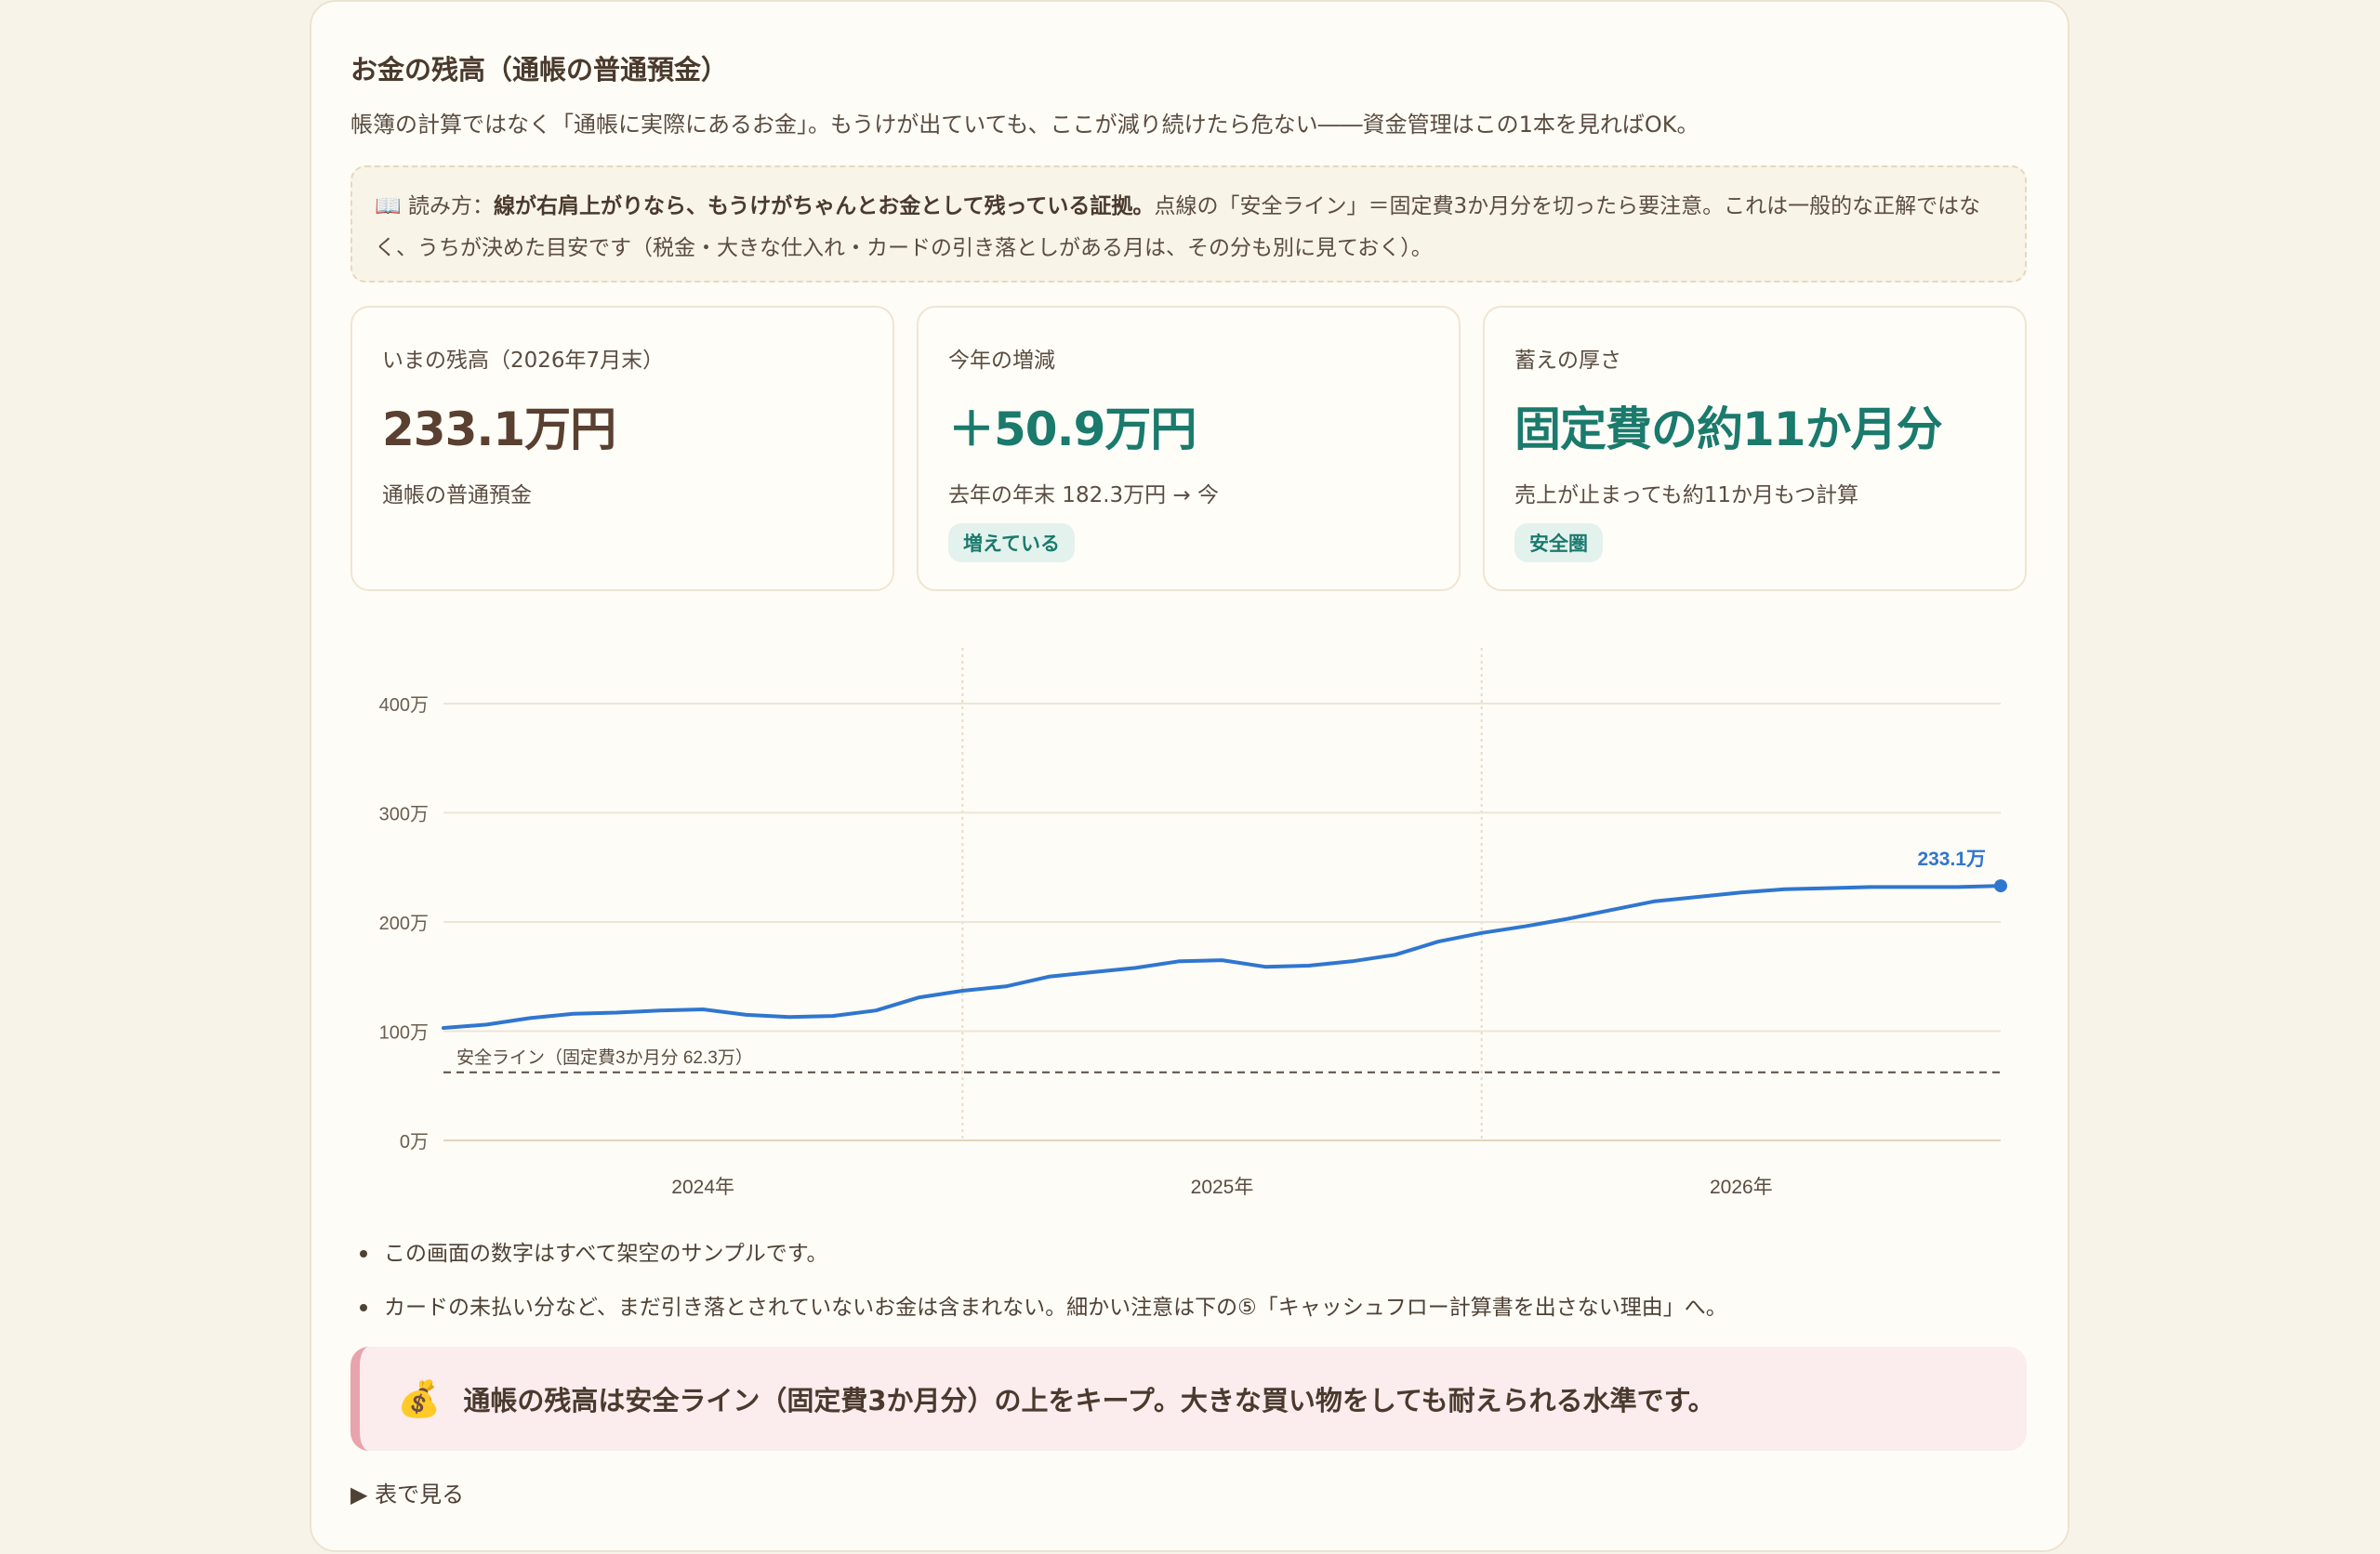  What do you see at coordinates (1222, 1187) in the screenshot?
I see `x-tick-label: 2025年` at bounding box center [1222, 1187].